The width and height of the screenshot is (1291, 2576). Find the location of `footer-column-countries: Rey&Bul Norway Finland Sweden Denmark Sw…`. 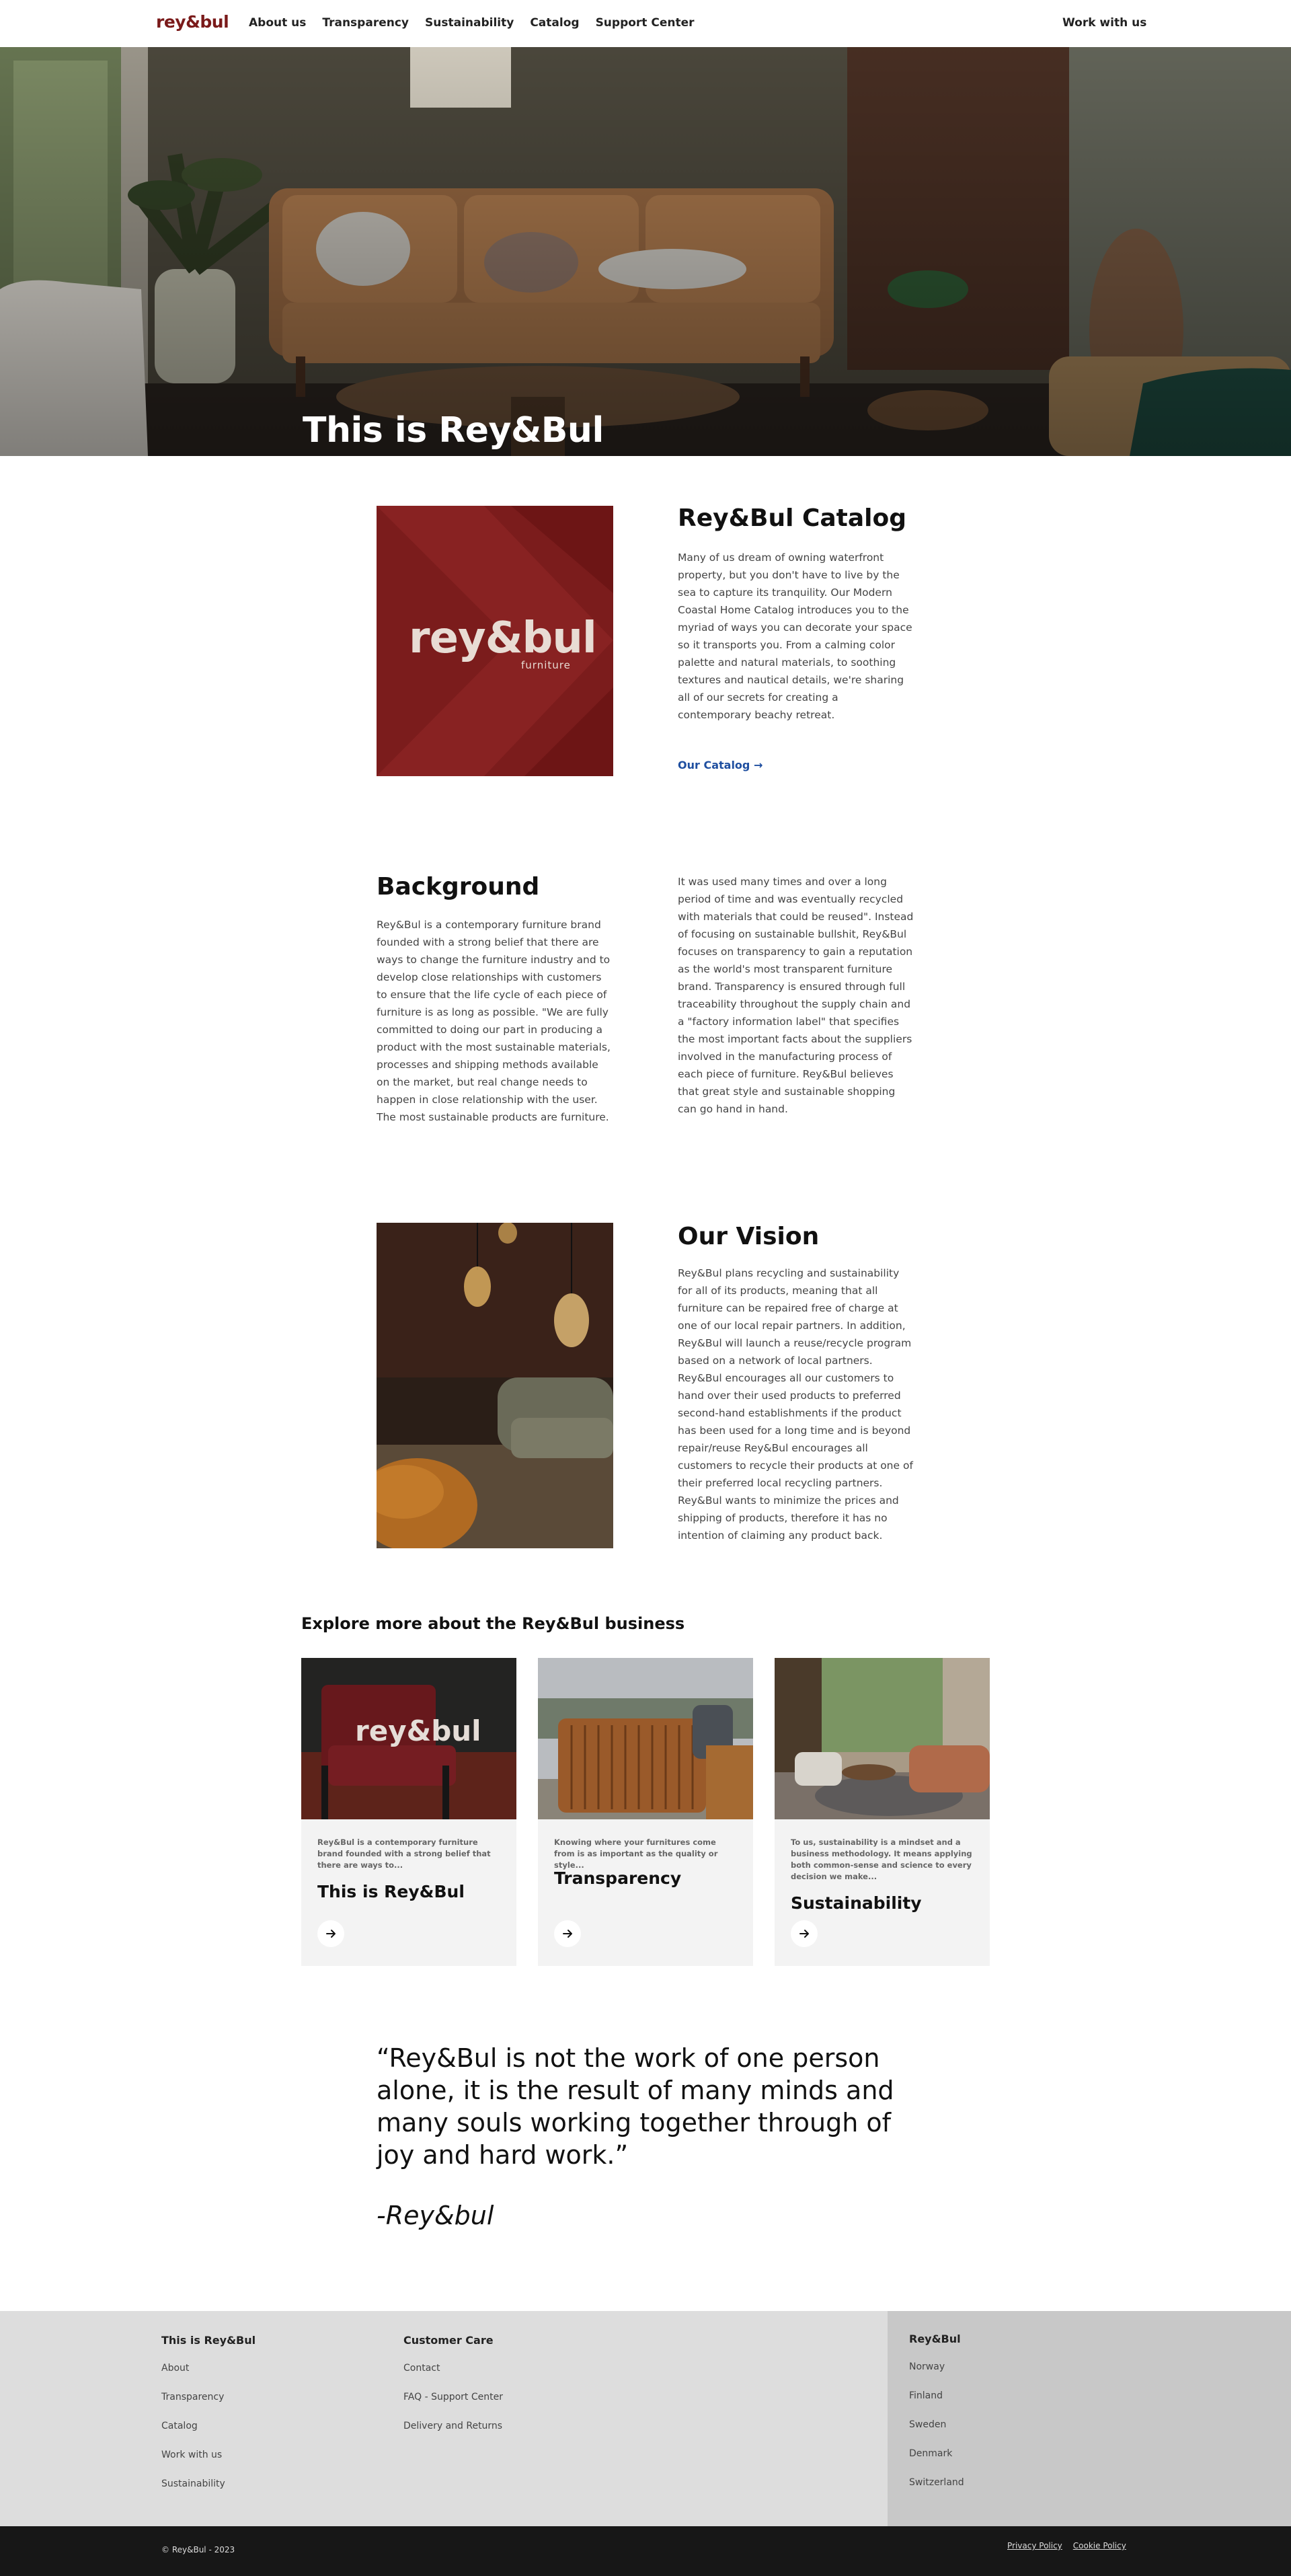

footer-column-countries: Rey&Bul Norway Finland Sweden Denmark Sw… is located at coordinates (936, 2419).